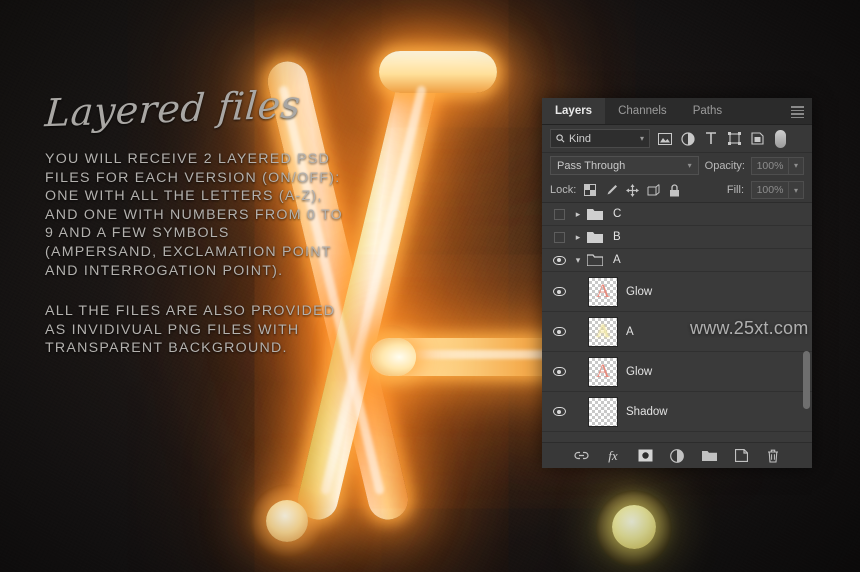  I want to click on tab-channels: Channels, so click(642, 111).